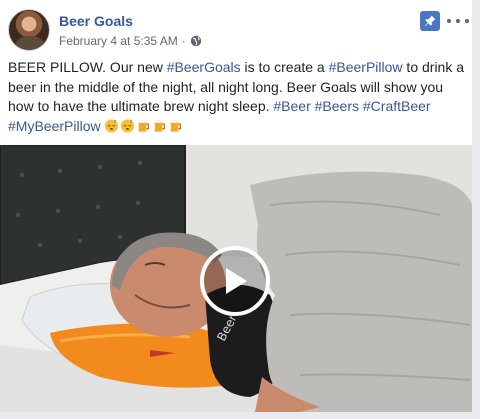 This screenshot has width=480, height=419. Describe the element at coordinates (96, 21) in the screenshot. I see `page-name-link: Beer Goals` at that location.